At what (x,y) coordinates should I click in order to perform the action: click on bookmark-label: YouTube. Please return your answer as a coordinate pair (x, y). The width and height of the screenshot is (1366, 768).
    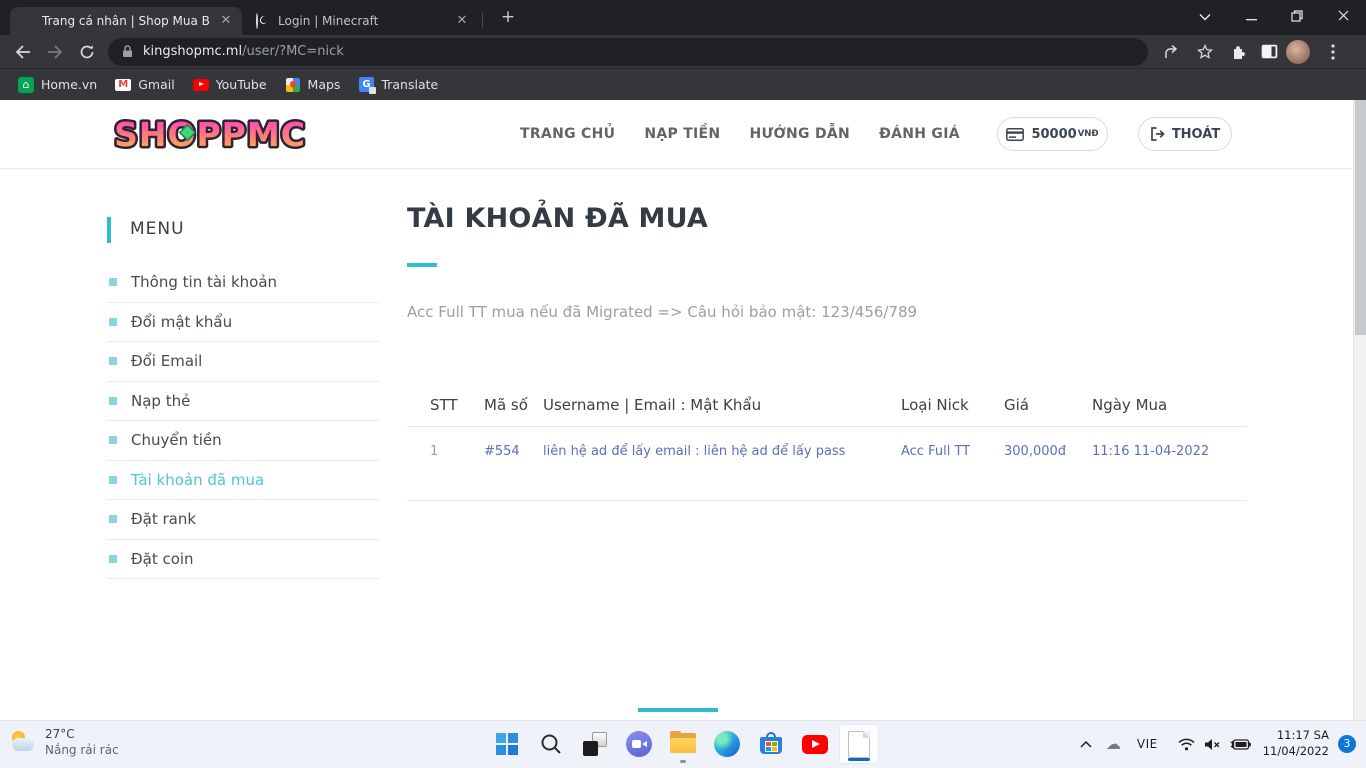
    Looking at the image, I should click on (241, 84).